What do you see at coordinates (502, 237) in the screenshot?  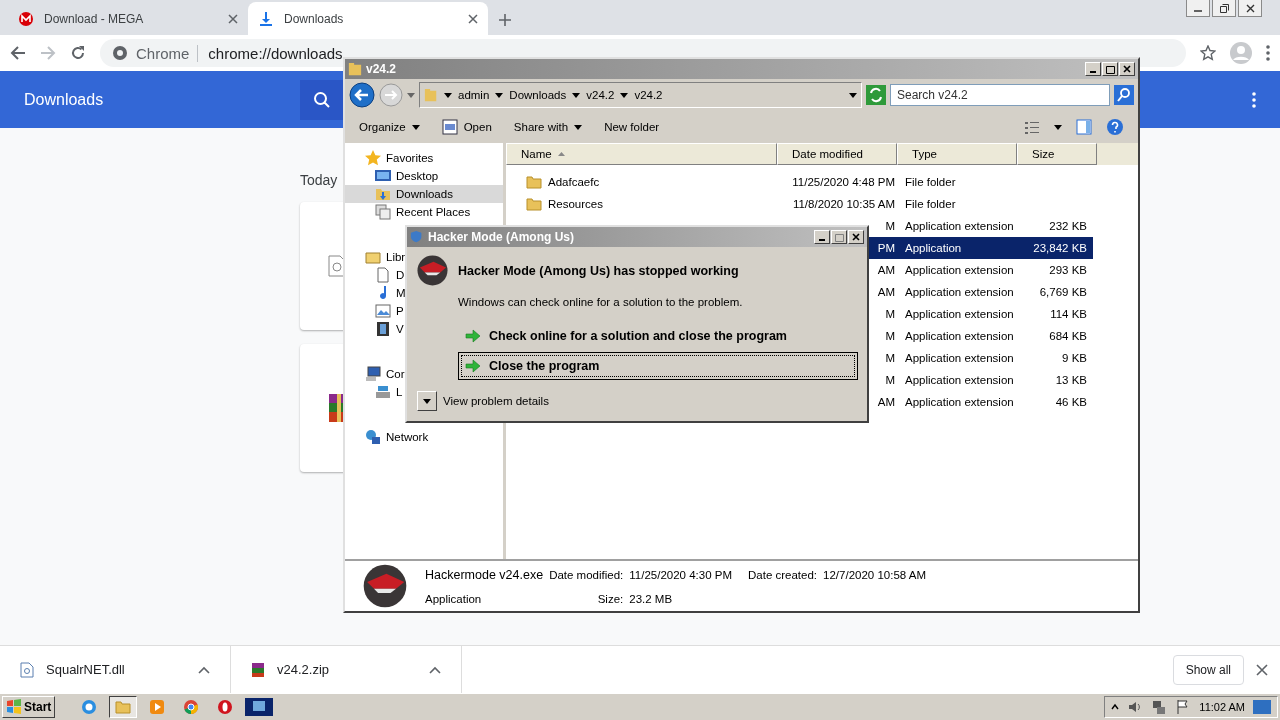 I see `dialog-title: Hacker Mode (Among Us)` at bounding box center [502, 237].